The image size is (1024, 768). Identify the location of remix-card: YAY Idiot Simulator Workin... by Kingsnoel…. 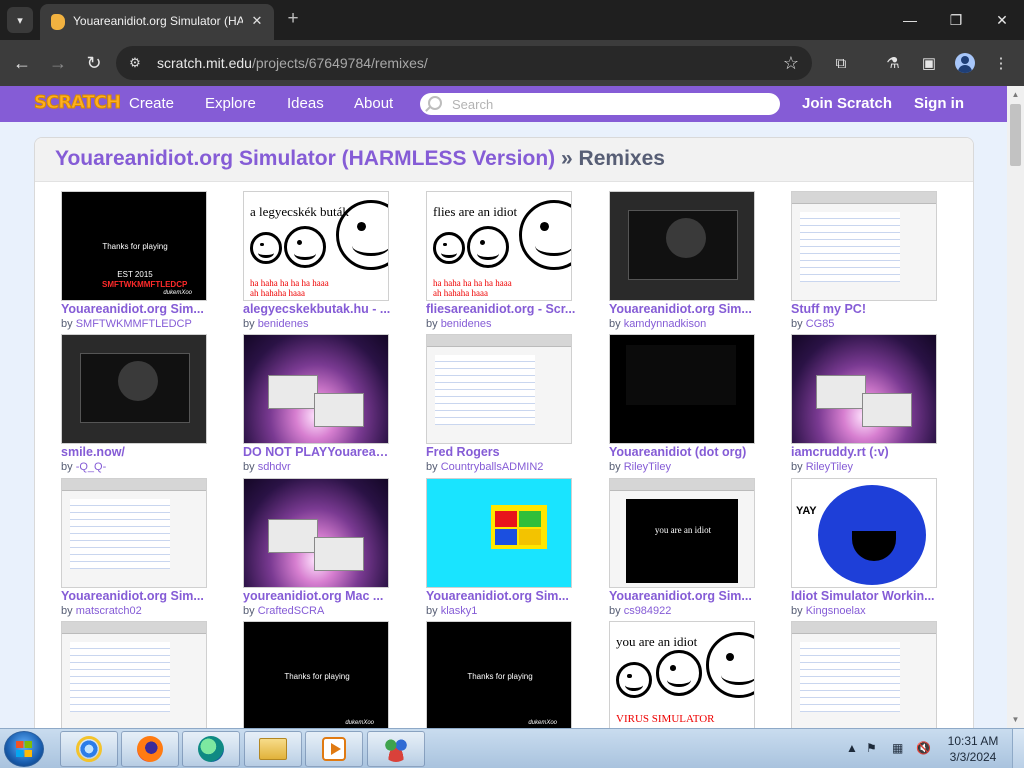
(866, 548).